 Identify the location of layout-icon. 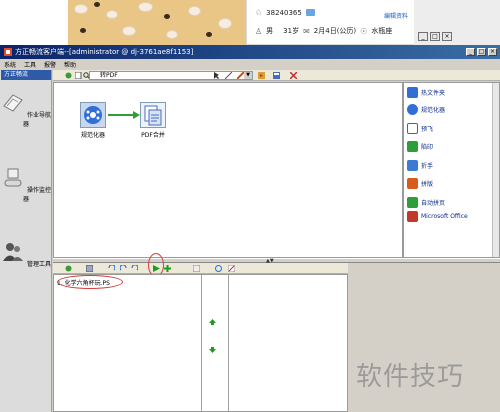
(412, 183).